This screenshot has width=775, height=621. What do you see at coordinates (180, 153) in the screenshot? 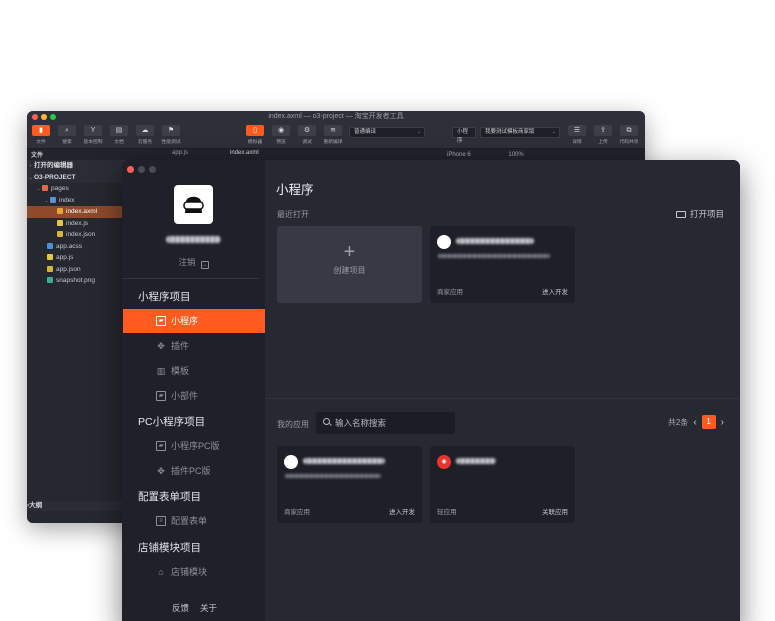
I see `tab-app-js: app.js` at bounding box center [180, 153].